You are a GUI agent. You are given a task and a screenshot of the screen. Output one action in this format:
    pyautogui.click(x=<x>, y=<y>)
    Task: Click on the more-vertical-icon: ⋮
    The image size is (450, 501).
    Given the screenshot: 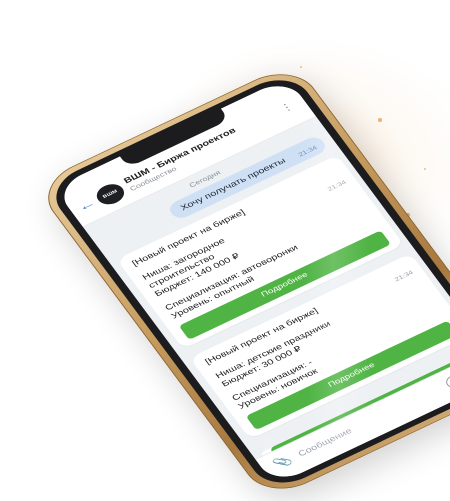 What is the action you would take?
    pyautogui.click(x=286, y=106)
    